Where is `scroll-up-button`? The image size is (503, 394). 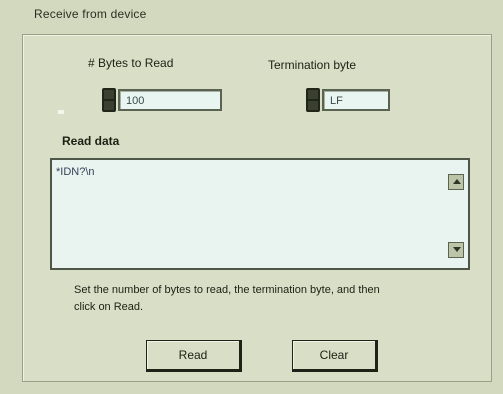 scroll-up-button is located at coordinates (456, 182).